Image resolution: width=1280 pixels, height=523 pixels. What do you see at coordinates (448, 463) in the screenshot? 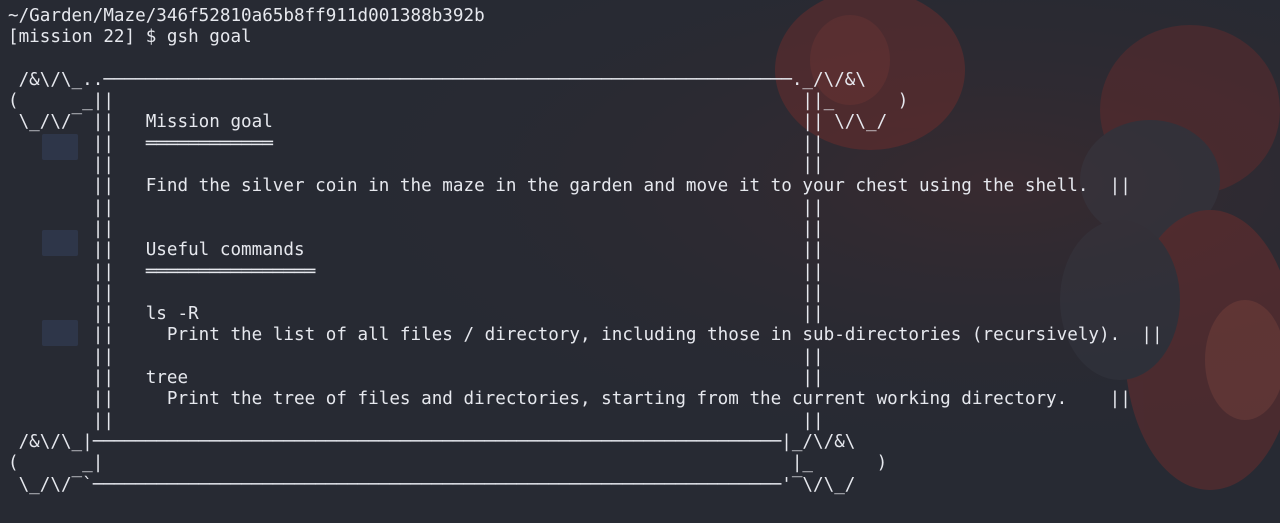
I see `goal-box-line: ( _| |_ )` at bounding box center [448, 463].